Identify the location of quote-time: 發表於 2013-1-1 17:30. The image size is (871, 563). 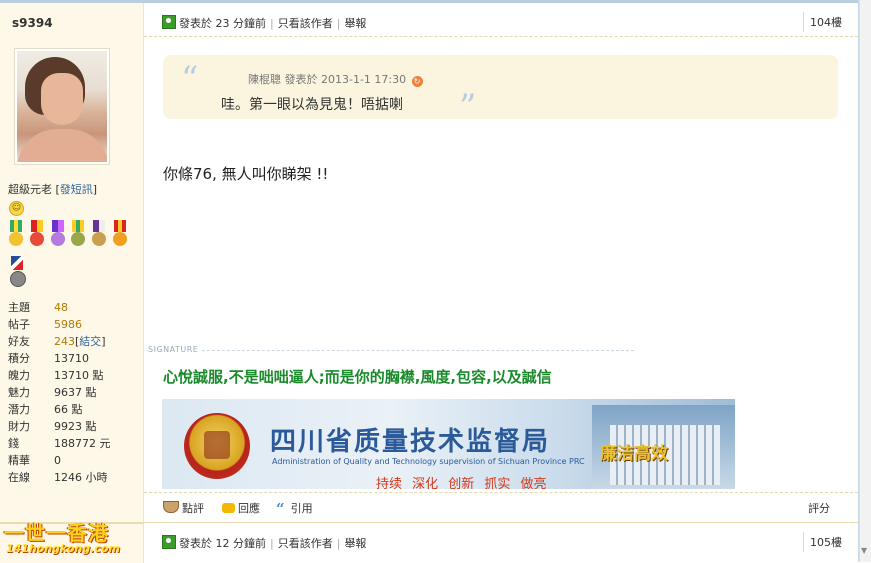
(345, 79).